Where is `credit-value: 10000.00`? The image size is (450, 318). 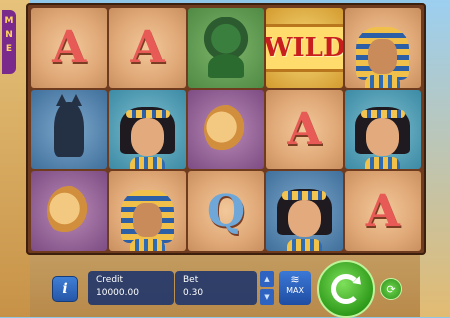
credit-value: 10000.00 is located at coordinates (117, 293).